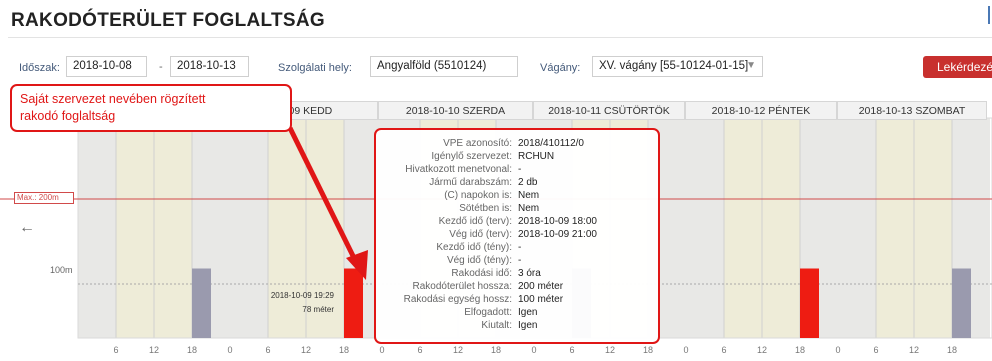 The height and width of the screenshot is (361, 992). What do you see at coordinates (470, 182) in the screenshot?
I see `popup-key: Jármű darabszám:` at bounding box center [470, 182].